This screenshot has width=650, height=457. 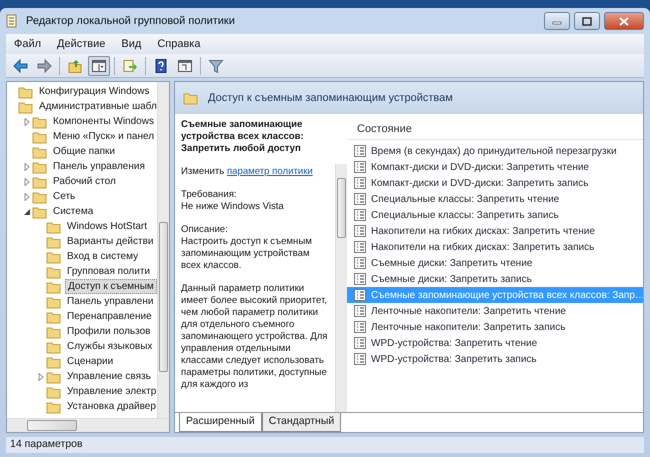 What do you see at coordinates (495, 279) in the screenshot?
I see `policy-row: Съемные диски: Запретить запись` at bounding box center [495, 279].